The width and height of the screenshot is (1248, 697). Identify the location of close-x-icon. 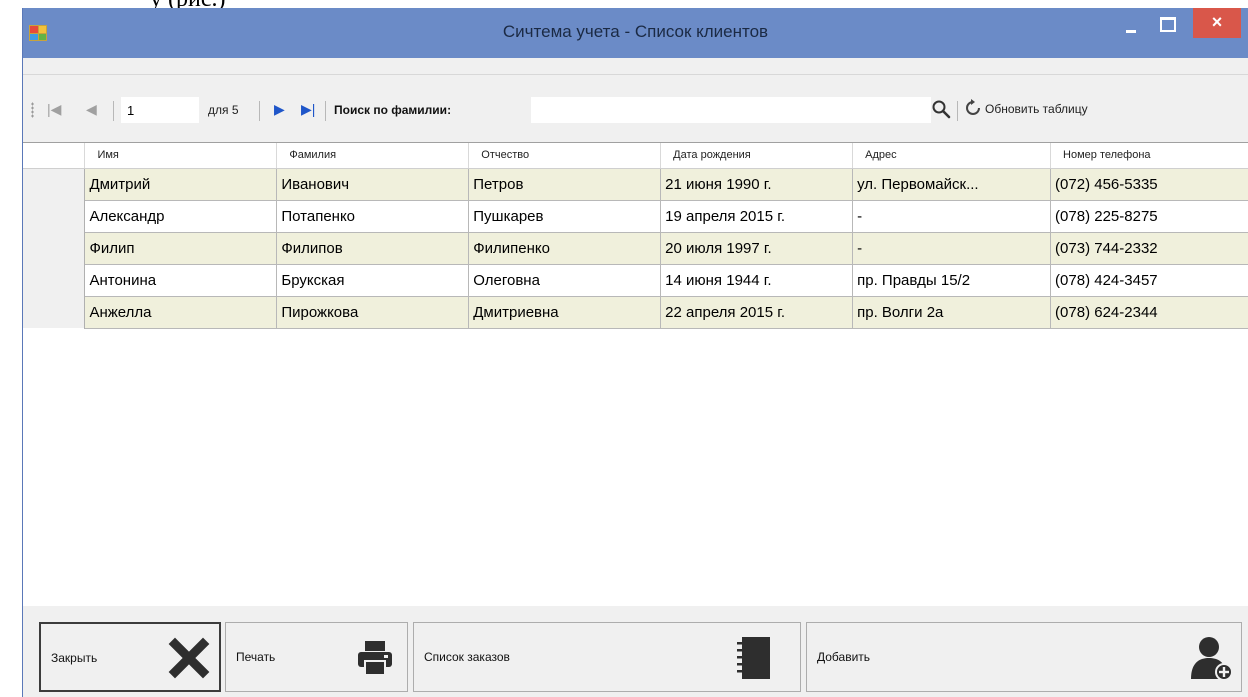
(189, 658).